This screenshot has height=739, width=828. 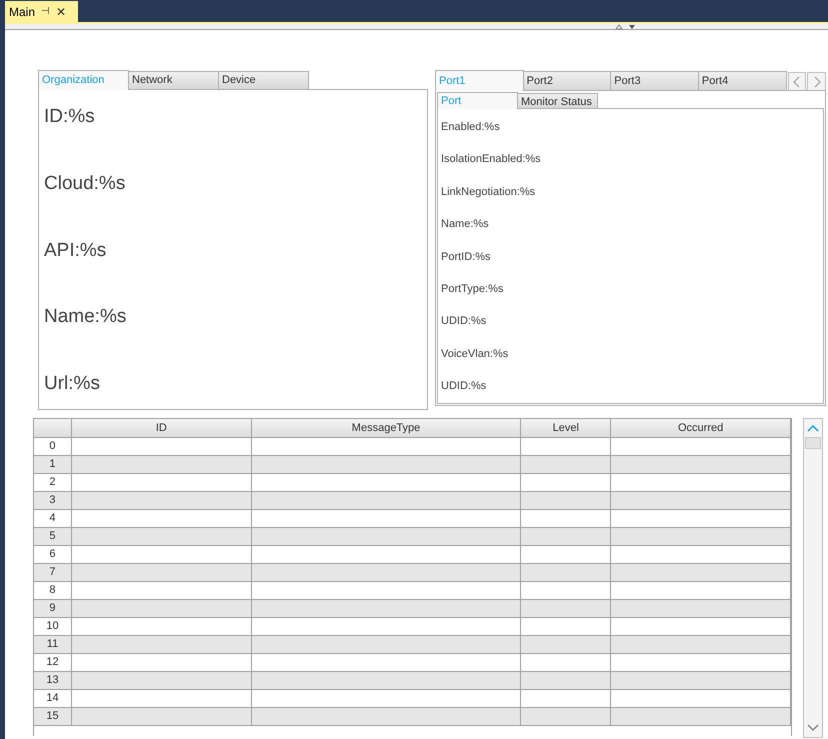 What do you see at coordinates (701, 428) in the screenshot?
I see `column-header: Occurred` at bounding box center [701, 428].